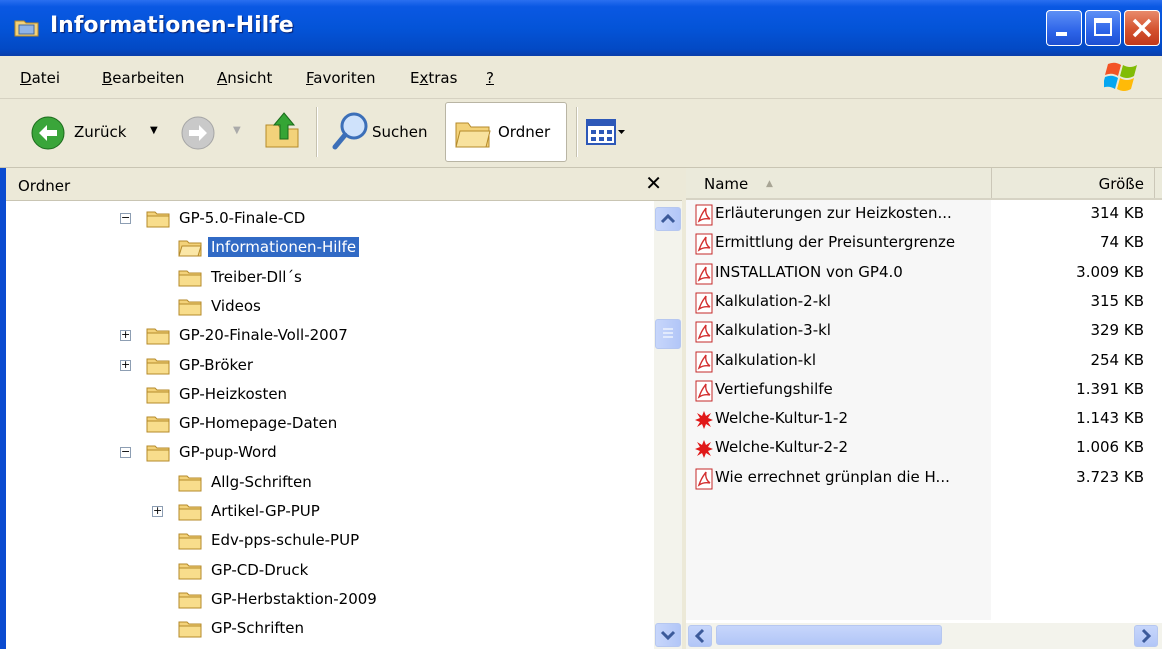 The height and width of the screenshot is (652, 1162). I want to click on file-name: Kalkulation-kl, so click(766, 359).